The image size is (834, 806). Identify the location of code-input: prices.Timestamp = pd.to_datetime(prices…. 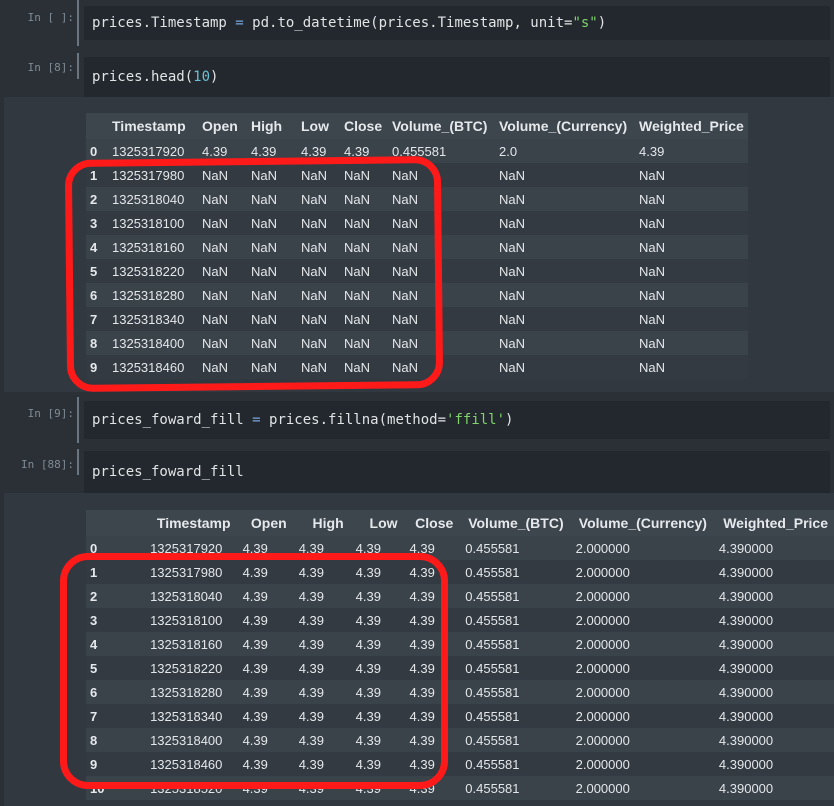
(457, 23).